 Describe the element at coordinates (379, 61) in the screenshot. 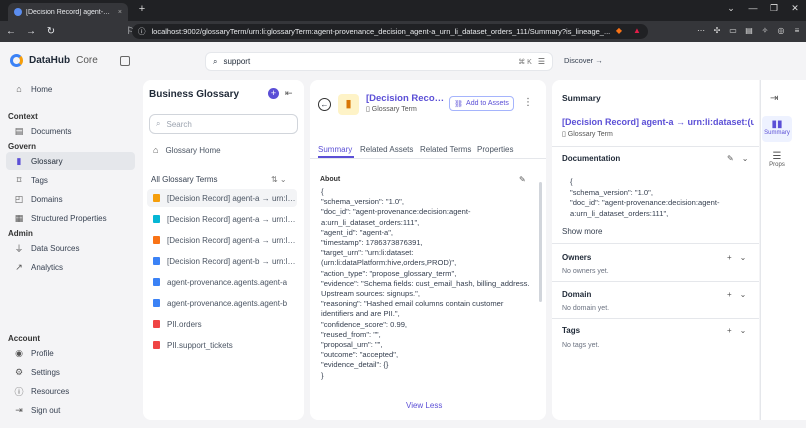

I see `global-search-input: ⌕ support ⌘ K ☰` at that location.